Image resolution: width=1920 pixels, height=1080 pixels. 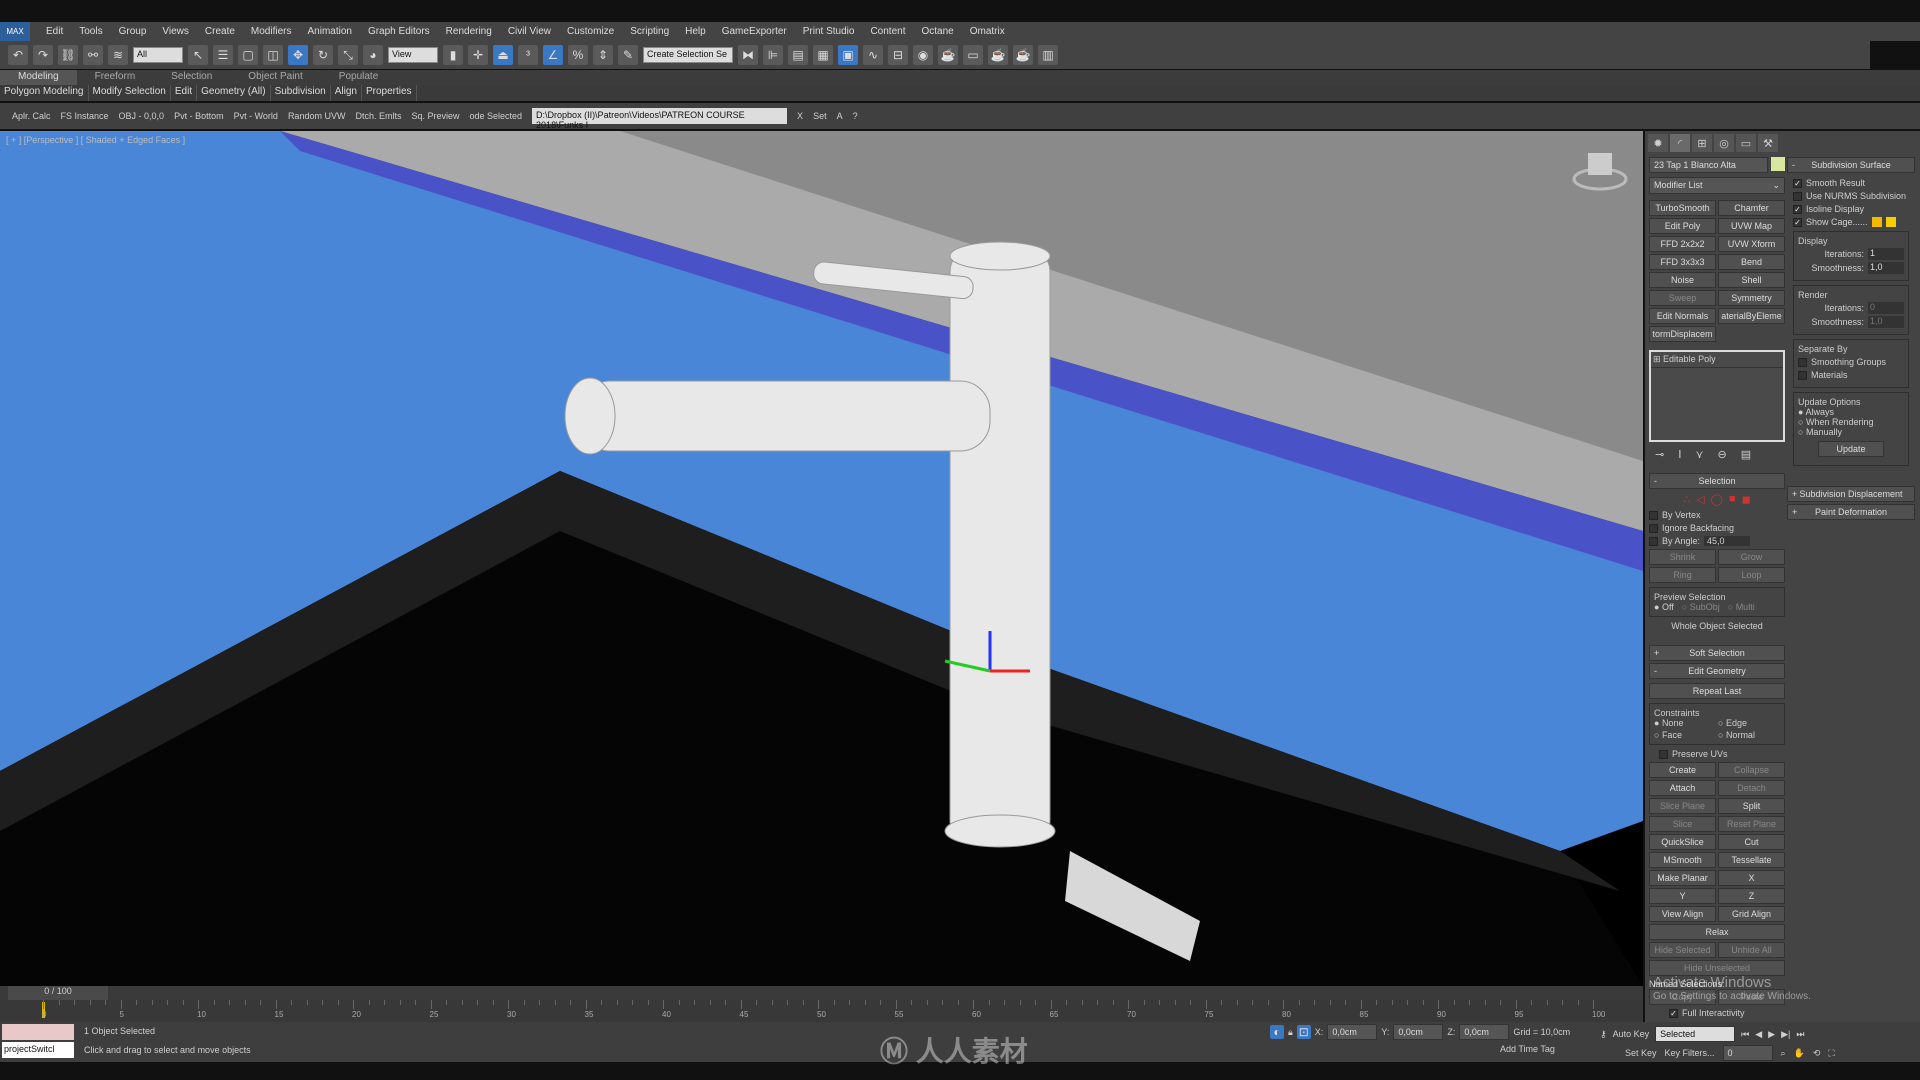 I want to click on update-when-rendering-radio: ○ When Rendering, so click(x=1851, y=422).